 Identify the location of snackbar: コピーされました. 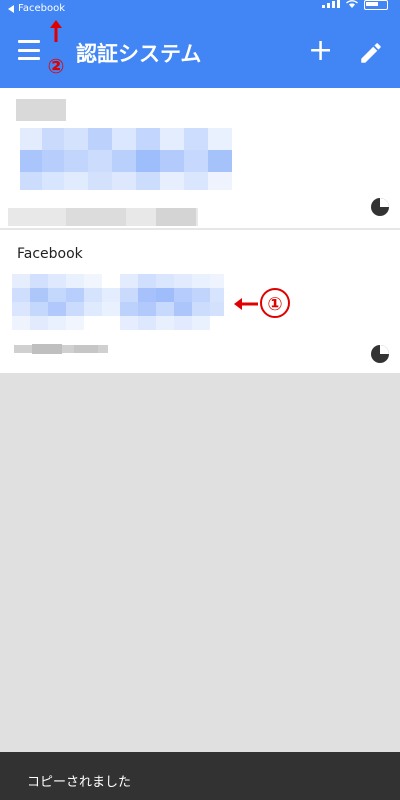
(200, 776).